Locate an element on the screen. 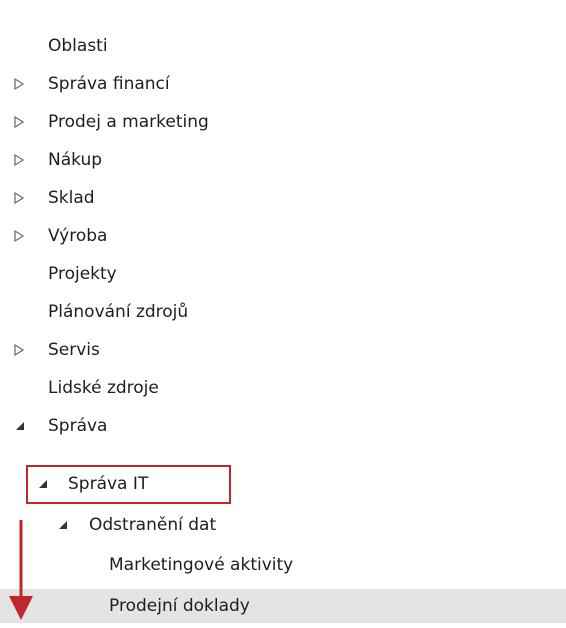 This screenshot has height=628, width=566. tree-item-sprava-financi: Správa financí is located at coordinates (283, 84).